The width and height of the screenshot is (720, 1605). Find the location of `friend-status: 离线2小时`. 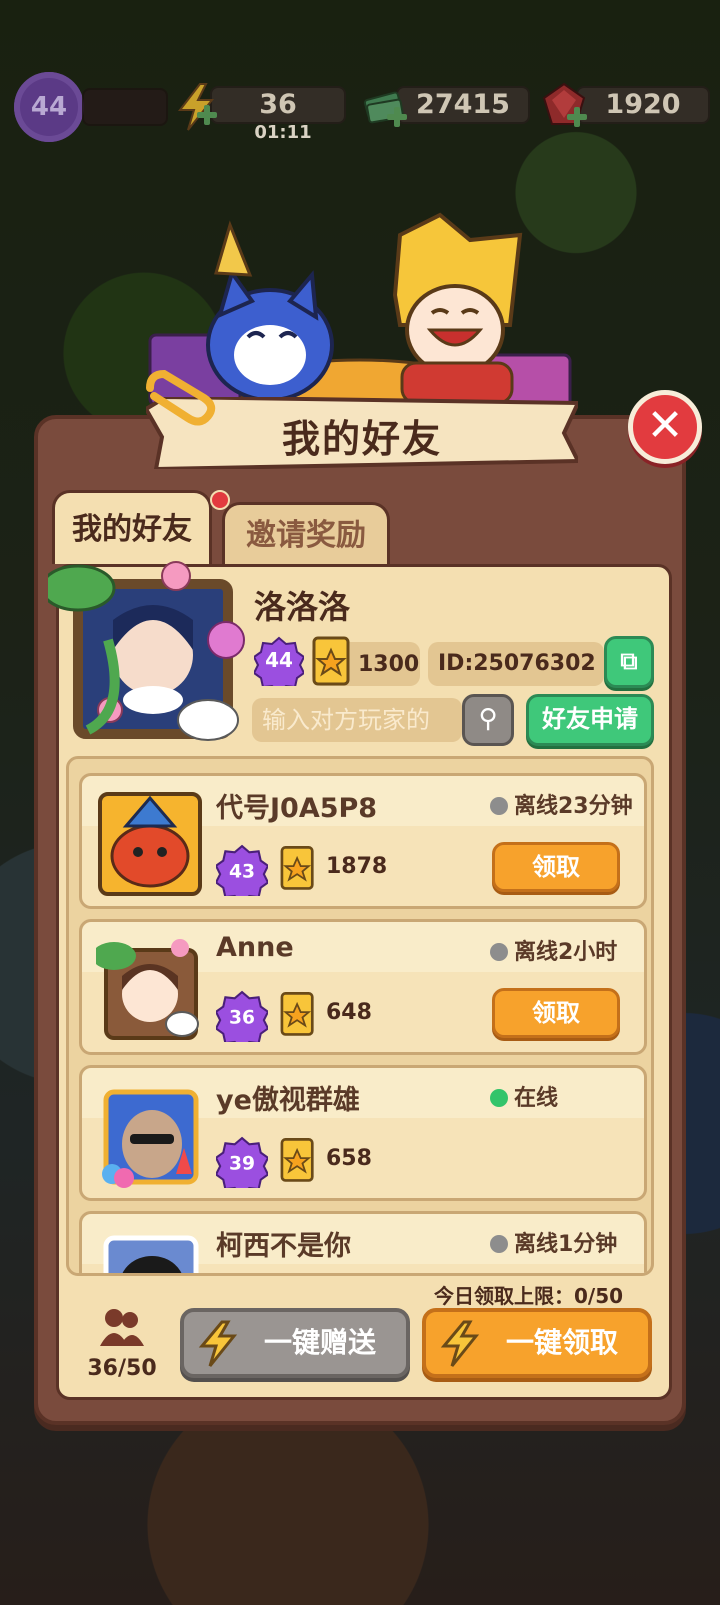

friend-status: 离线2小时 is located at coordinates (553, 950).